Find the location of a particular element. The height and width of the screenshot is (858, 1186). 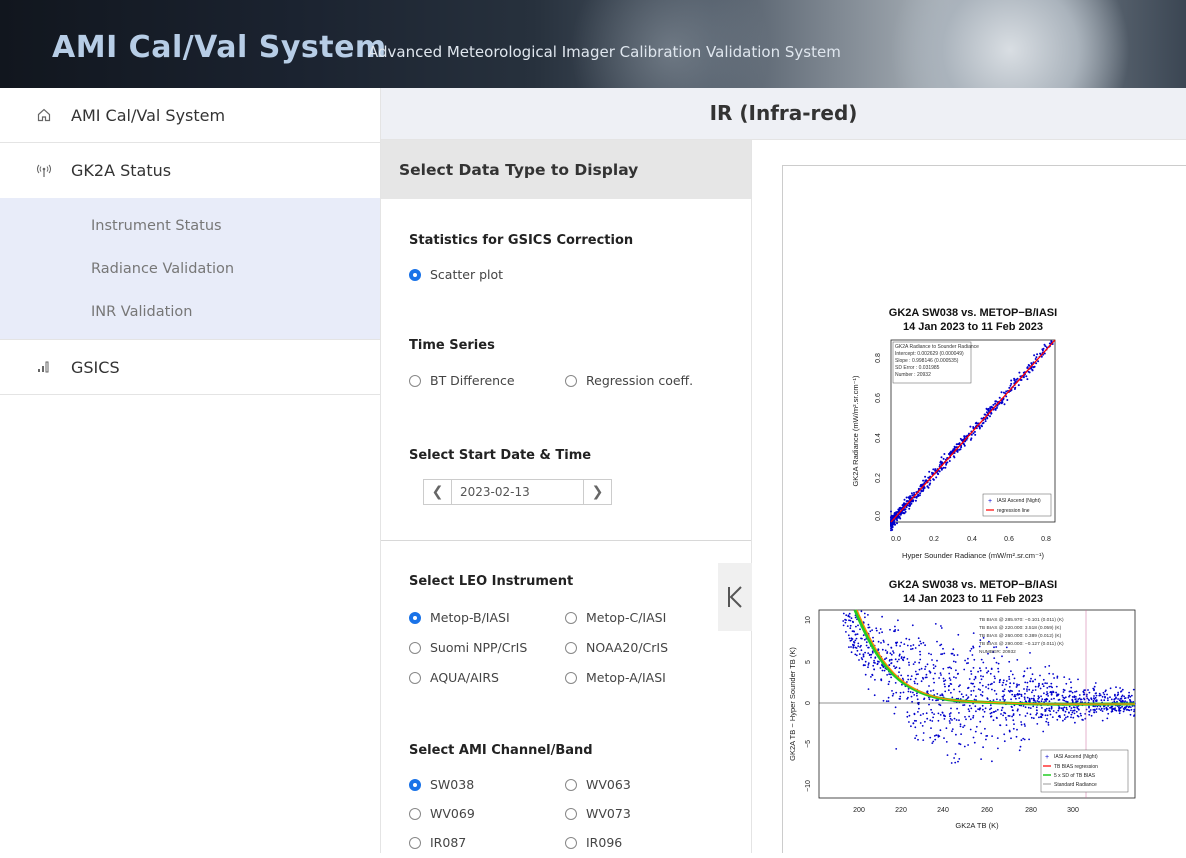

sidebar-item-inr-validation: INR Validation is located at coordinates (190, 311).